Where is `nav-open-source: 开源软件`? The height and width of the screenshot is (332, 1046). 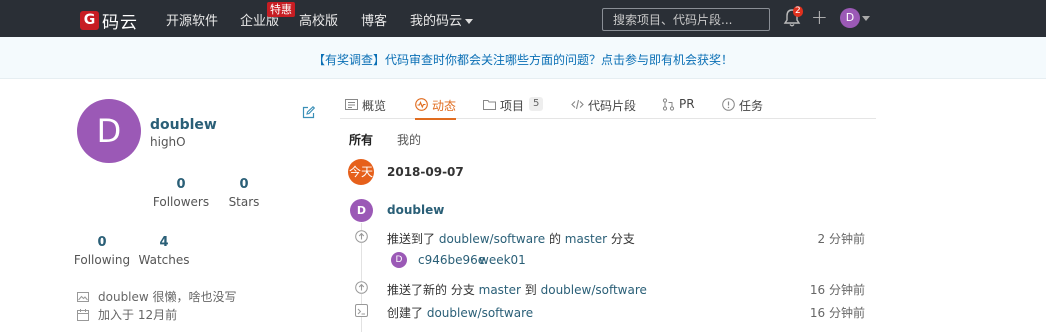
nav-open-source: 开源软件 is located at coordinates (192, 19).